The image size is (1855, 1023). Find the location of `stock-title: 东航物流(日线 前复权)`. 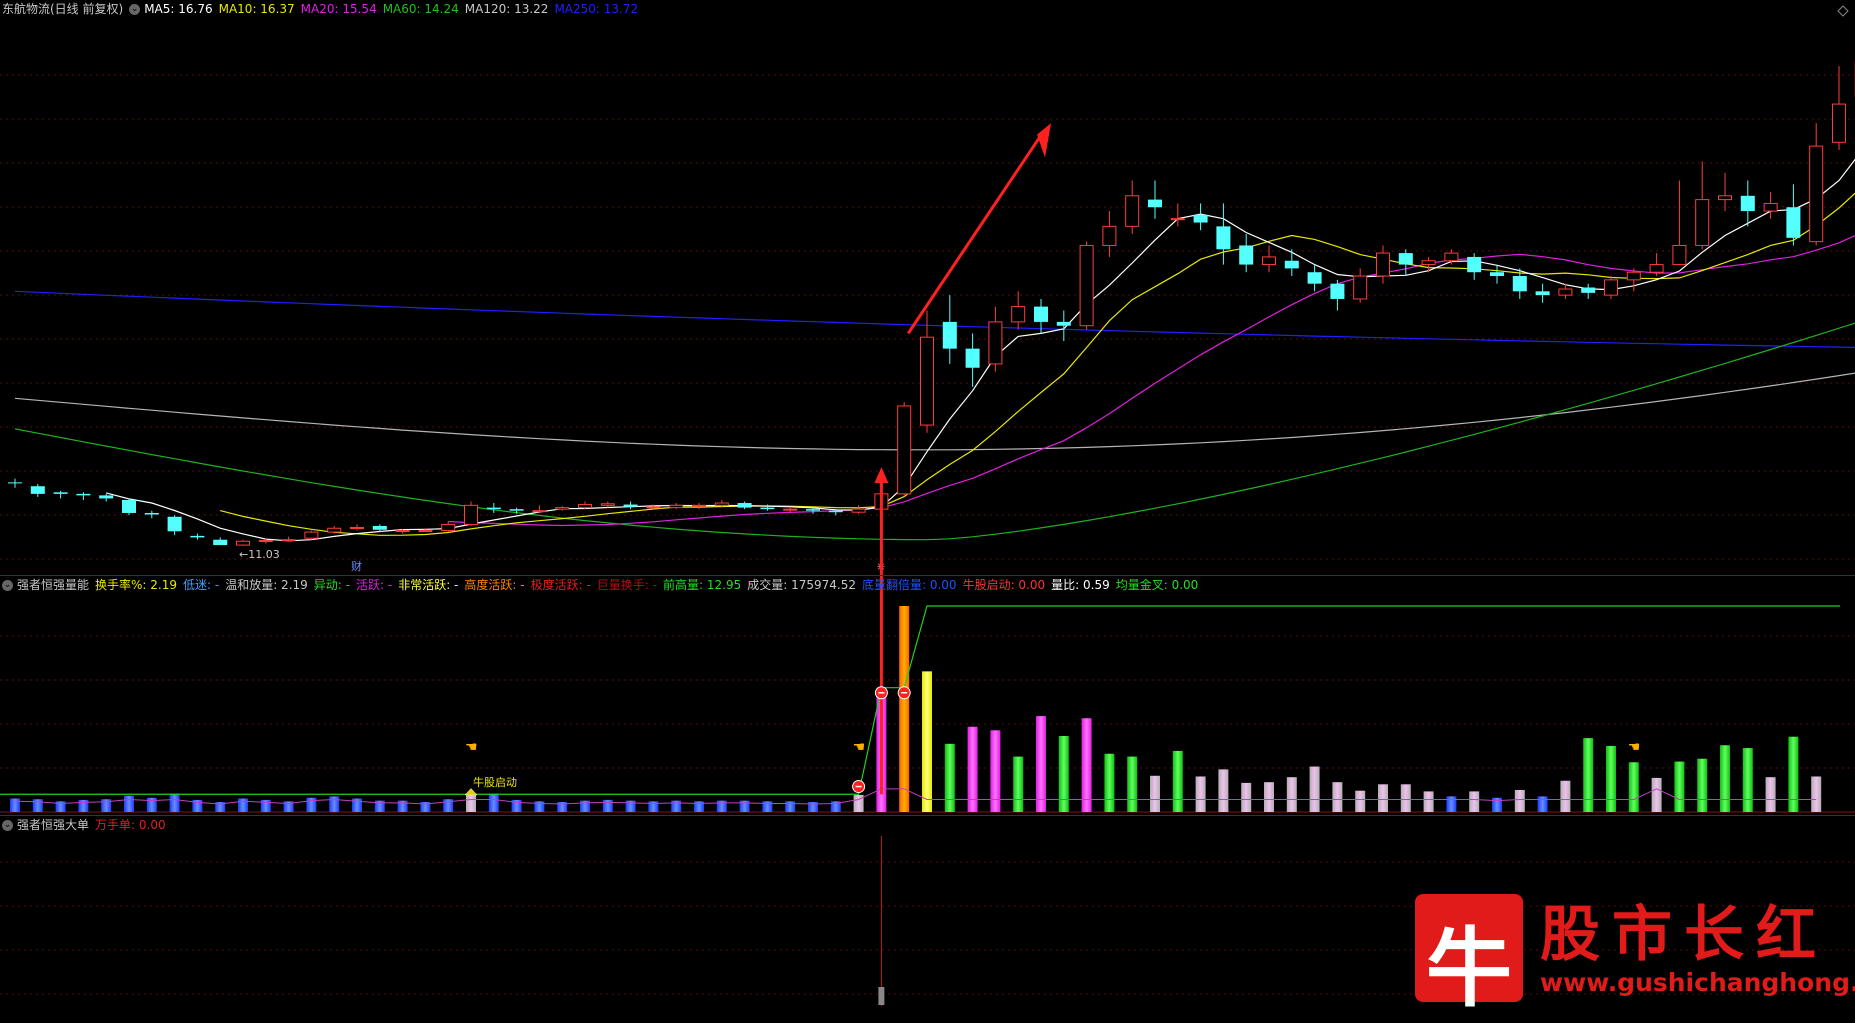

stock-title: 东航物流(日线 前复权) is located at coordinates (63, 9).